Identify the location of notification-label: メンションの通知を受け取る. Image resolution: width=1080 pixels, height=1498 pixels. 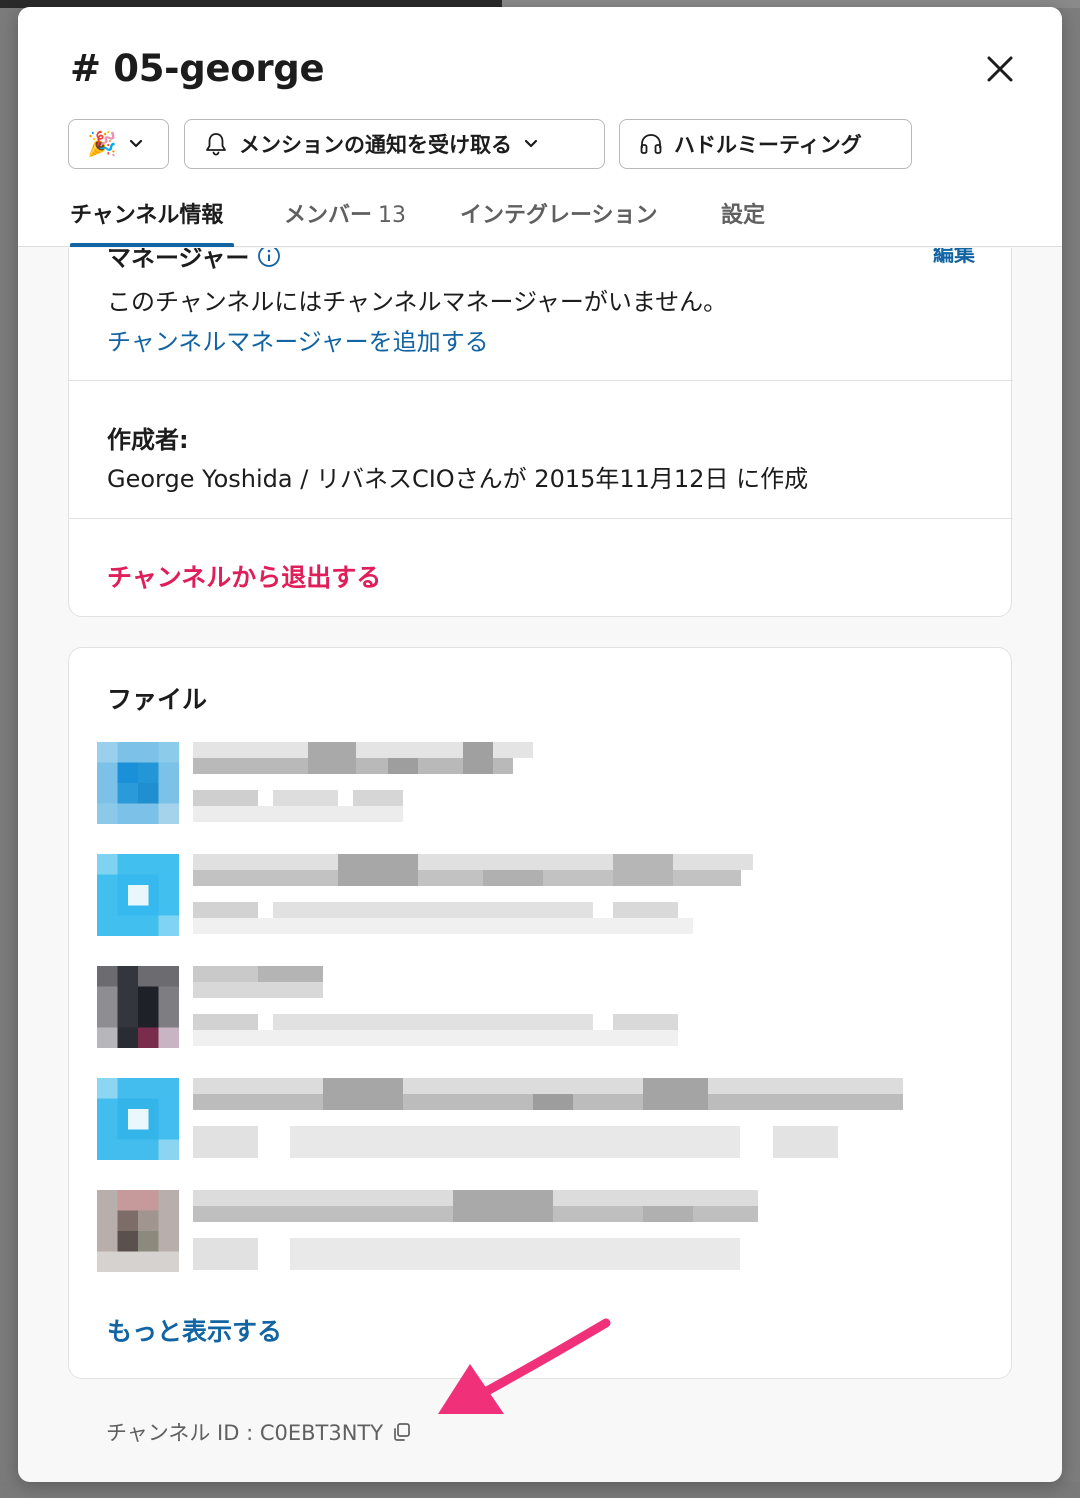
(375, 145).